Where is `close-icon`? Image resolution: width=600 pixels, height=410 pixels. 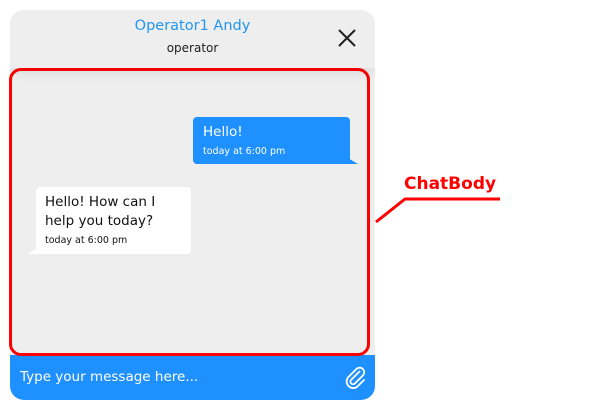
close-icon is located at coordinates (347, 38).